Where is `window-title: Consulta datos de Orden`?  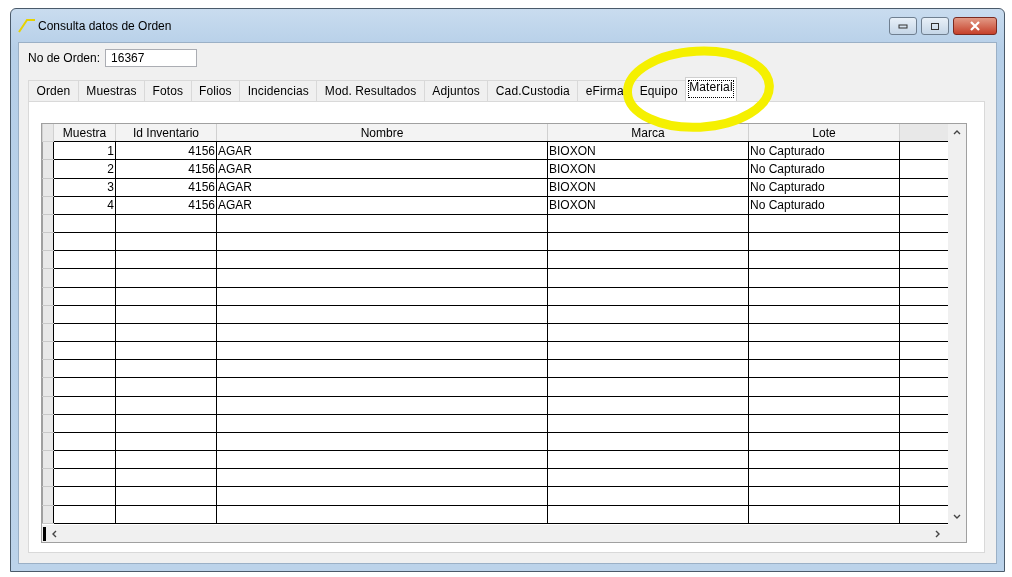 window-title: Consulta datos de Orden is located at coordinates (105, 25).